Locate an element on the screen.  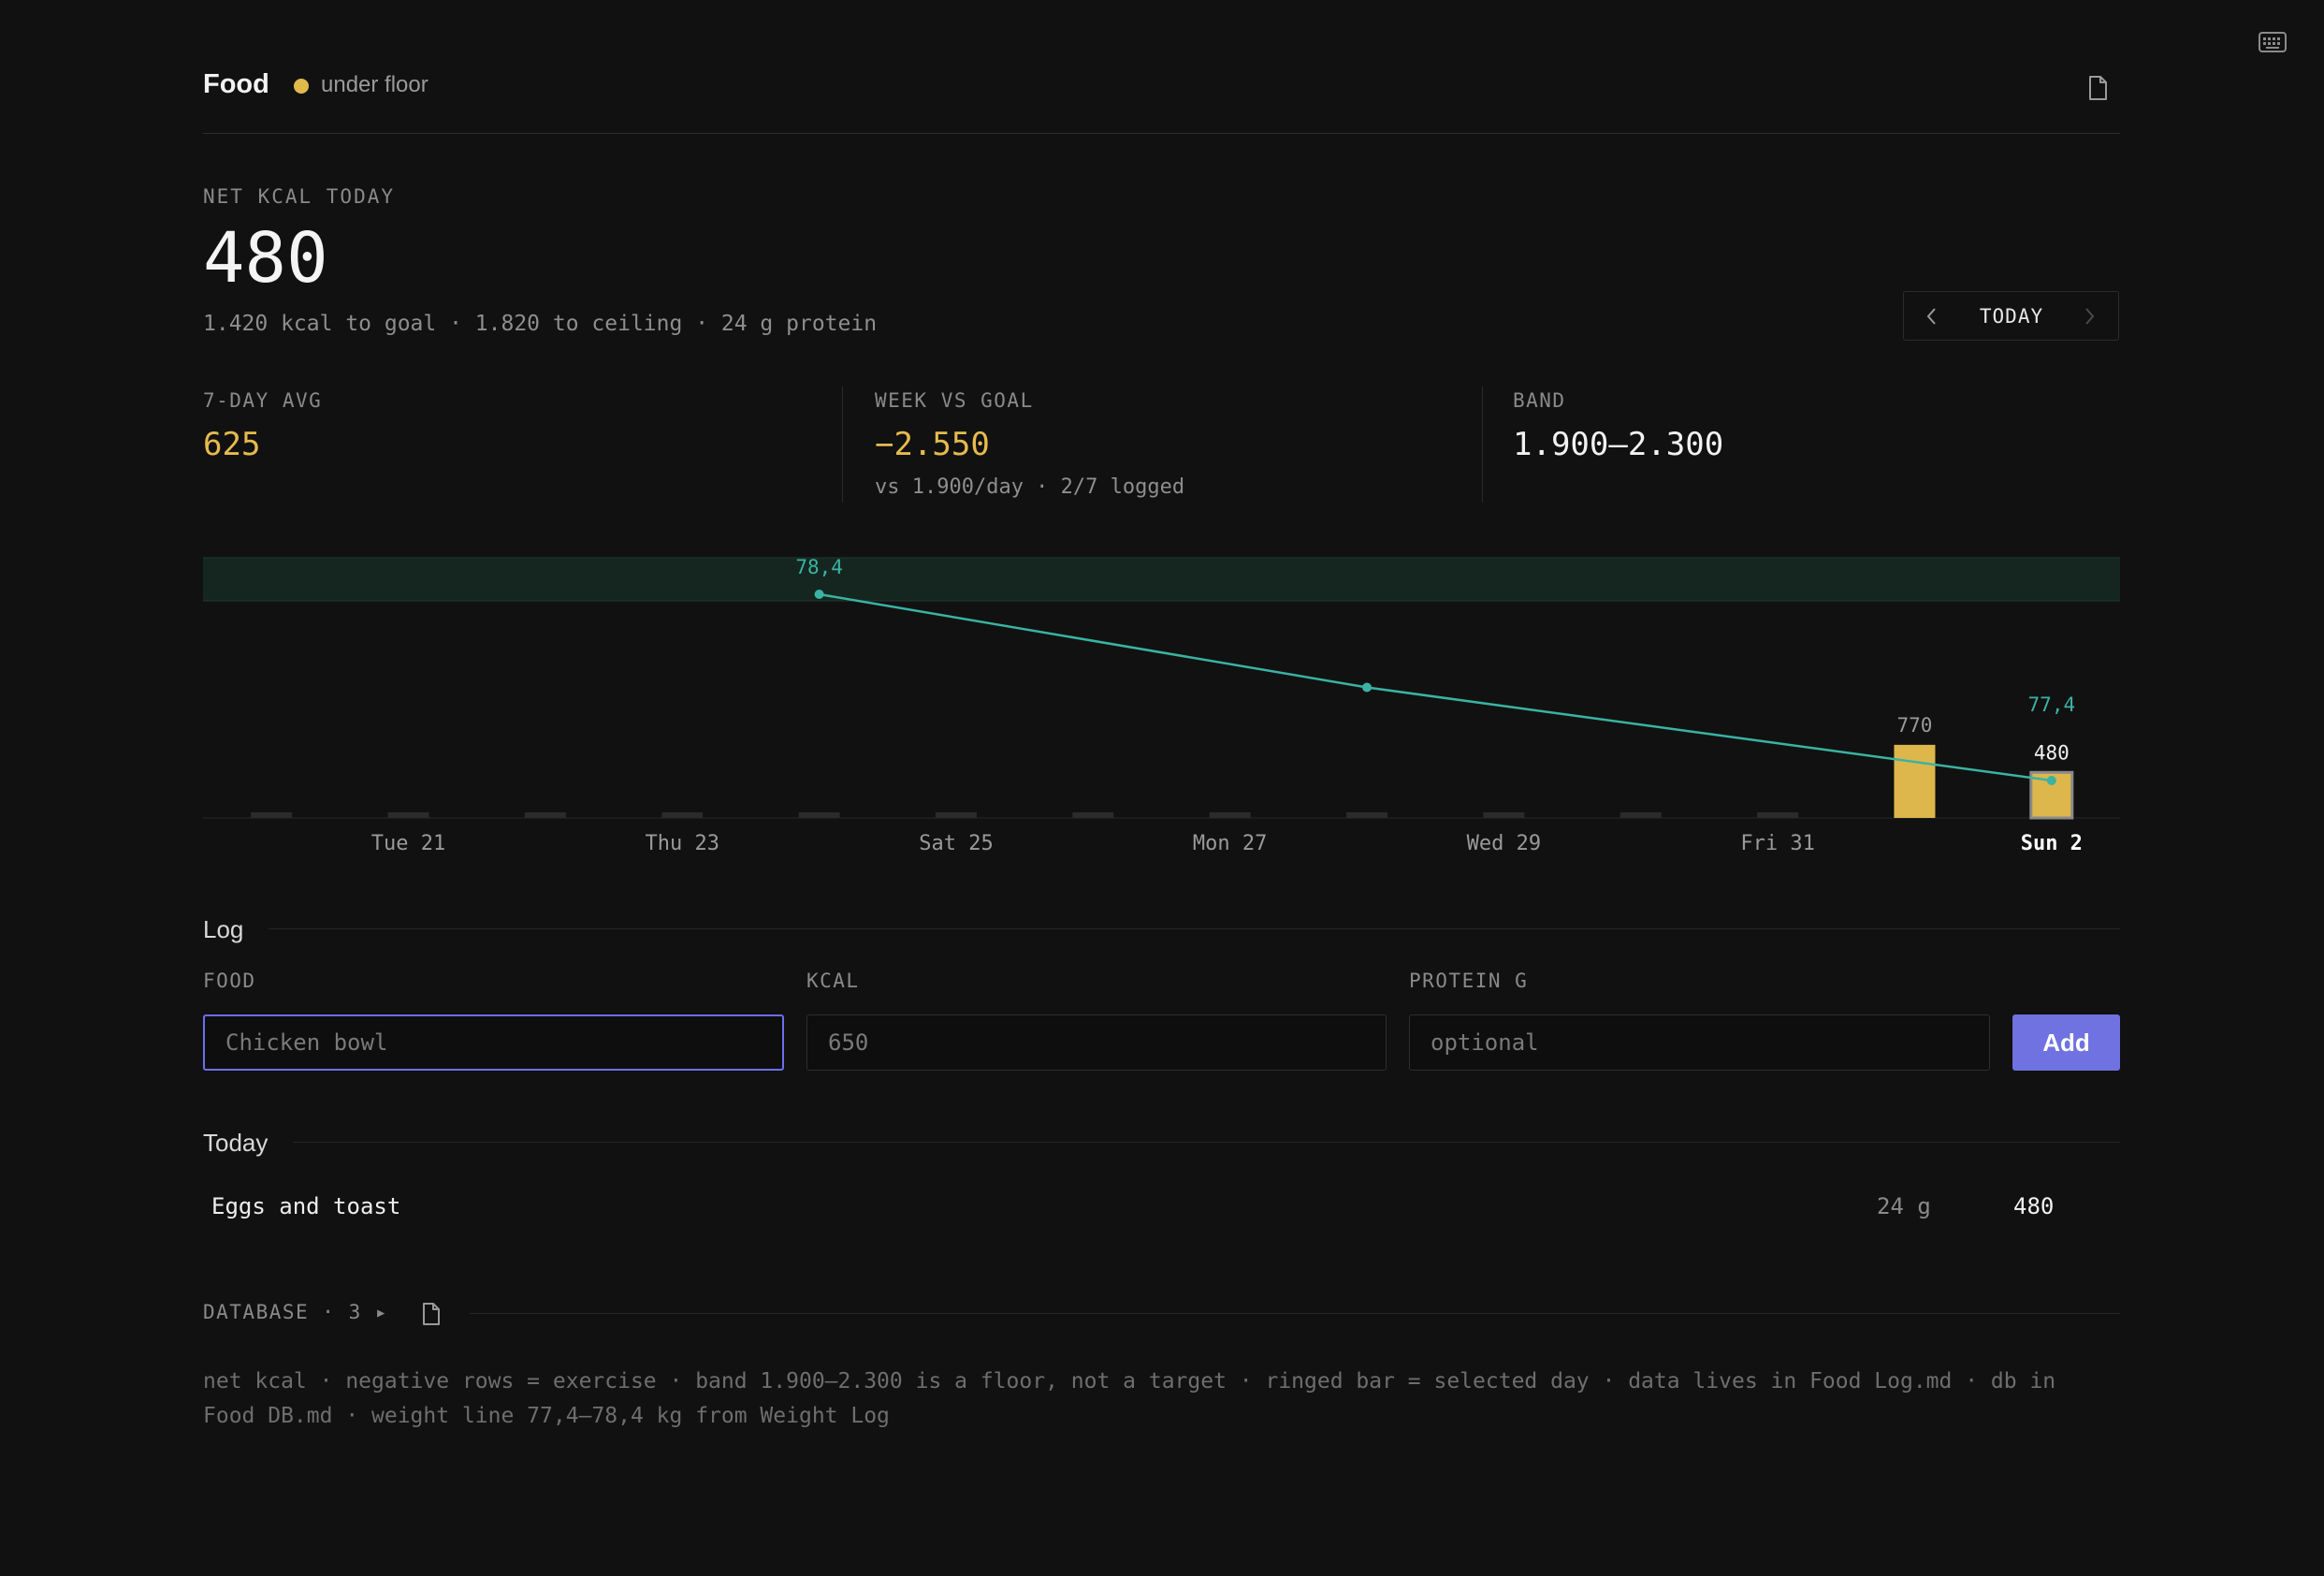
log-section-divider is located at coordinates (1195, 928).